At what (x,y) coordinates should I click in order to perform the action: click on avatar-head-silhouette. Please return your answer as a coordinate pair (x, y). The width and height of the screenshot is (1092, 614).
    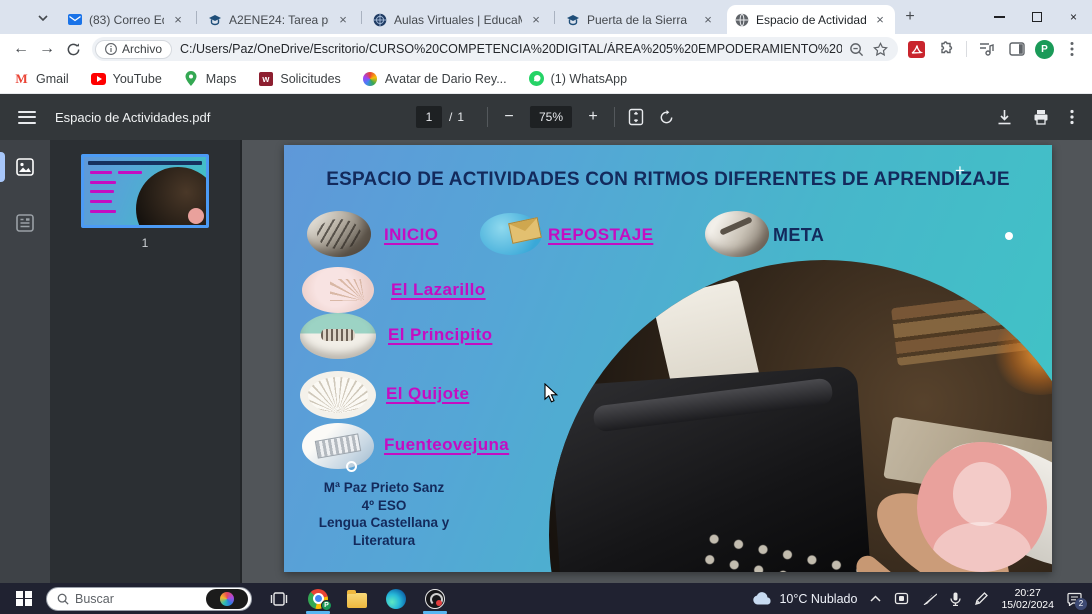
    Looking at the image, I should click on (982, 494).